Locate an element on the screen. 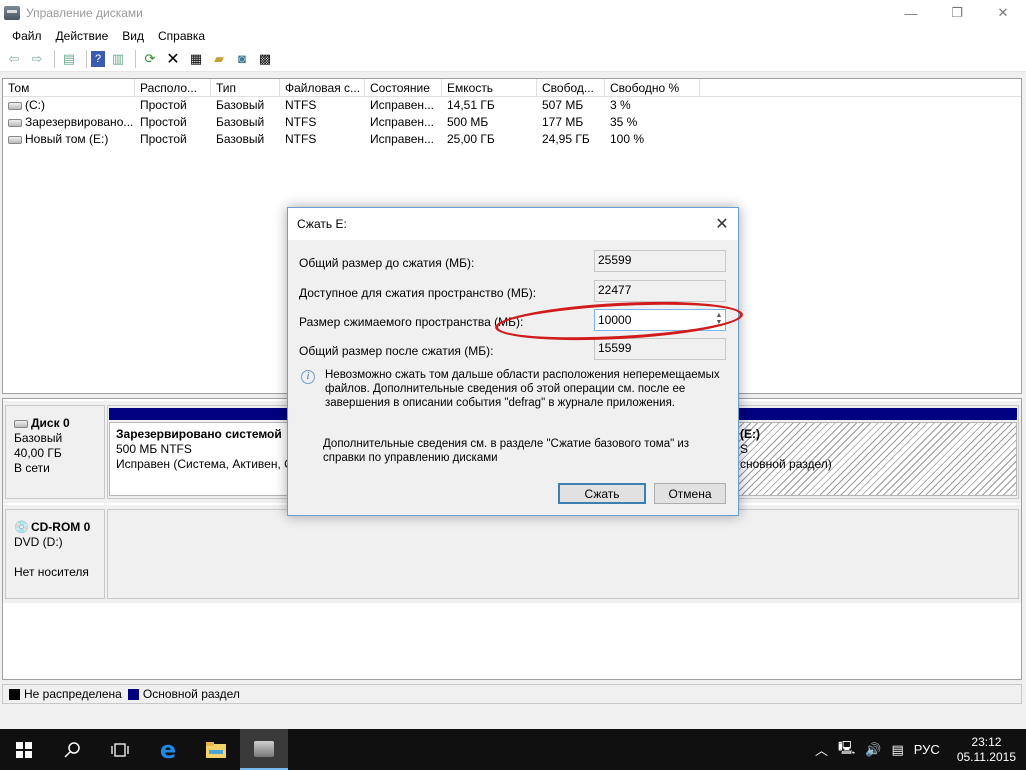 This screenshot has height=770, width=1026. menu-view: Вид is located at coordinates (133, 36).